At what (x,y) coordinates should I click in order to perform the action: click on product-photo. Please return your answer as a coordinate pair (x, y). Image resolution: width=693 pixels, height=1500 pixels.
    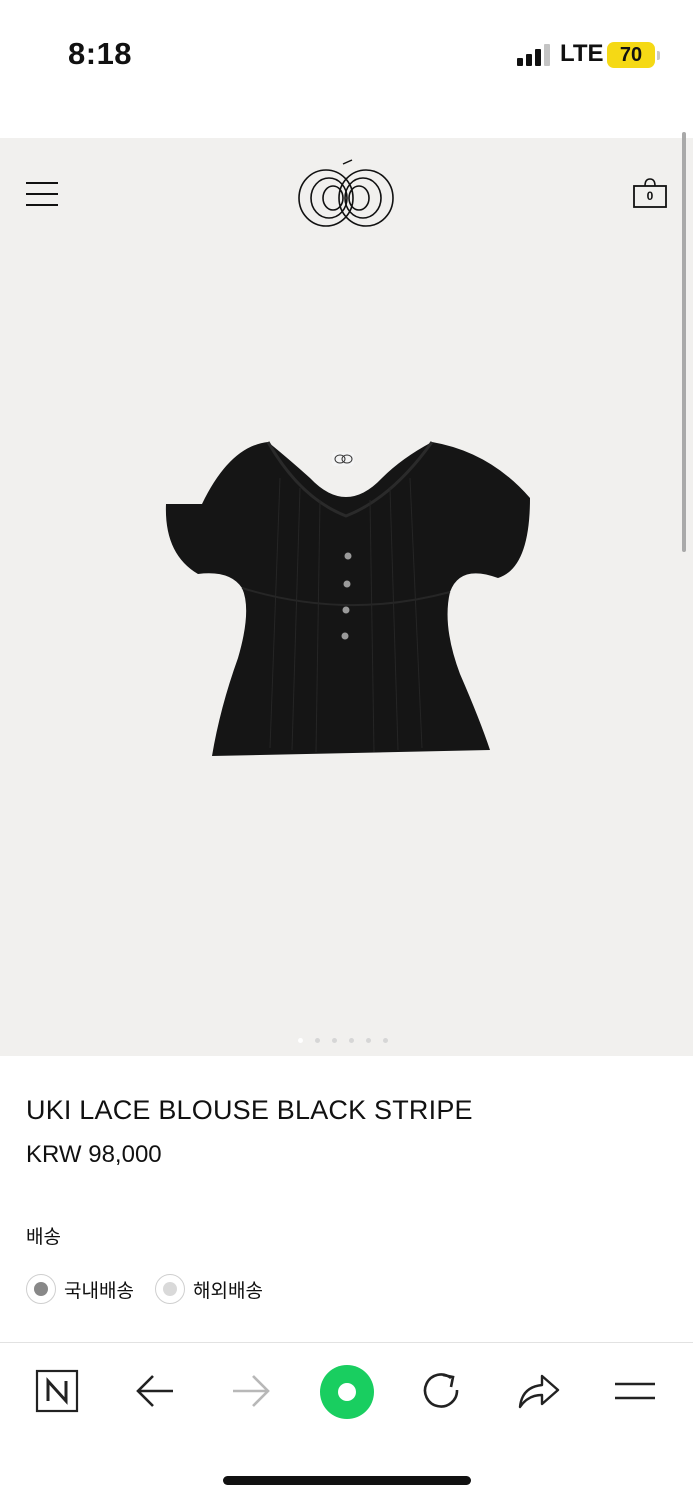
    Looking at the image, I should click on (347, 598).